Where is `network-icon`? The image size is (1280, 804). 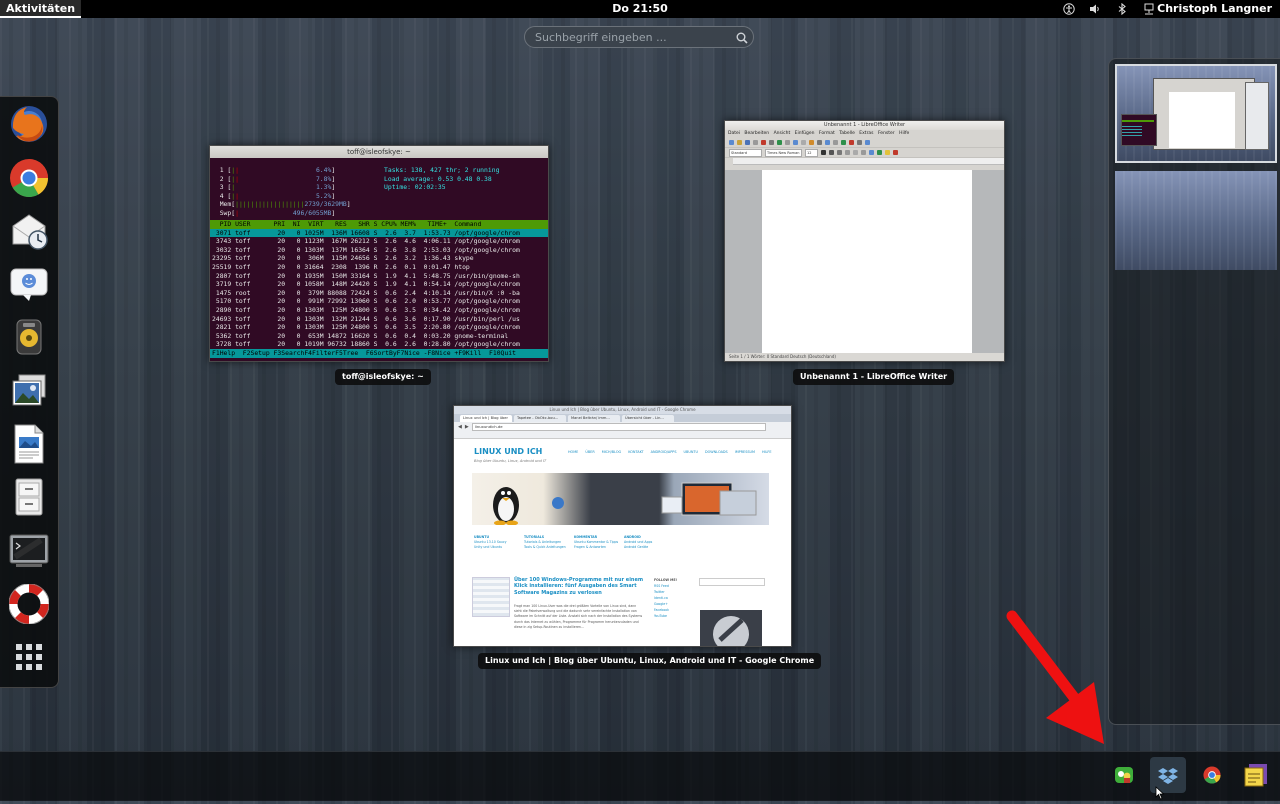 network-icon is located at coordinates (1149, 9).